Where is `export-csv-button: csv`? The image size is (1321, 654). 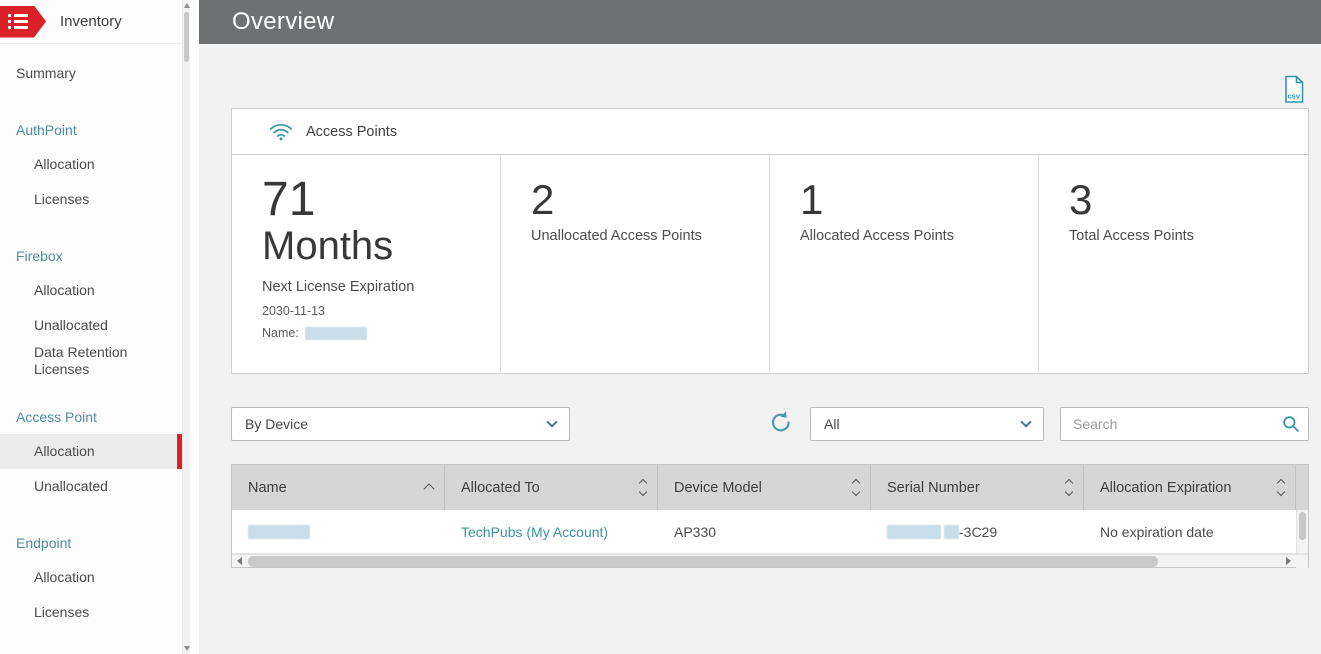 export-csv-button: csv is located at coordinates (1294, 89).